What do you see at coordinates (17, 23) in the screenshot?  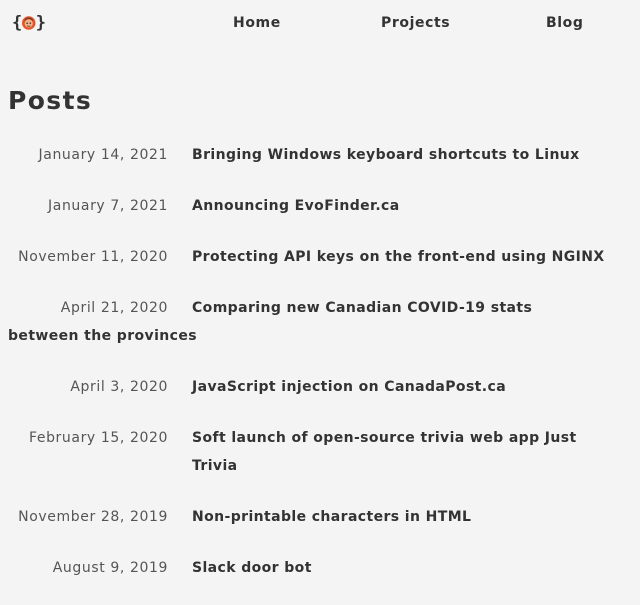 I see `left-brace-glyph: {` at bounding box center [17, 23].